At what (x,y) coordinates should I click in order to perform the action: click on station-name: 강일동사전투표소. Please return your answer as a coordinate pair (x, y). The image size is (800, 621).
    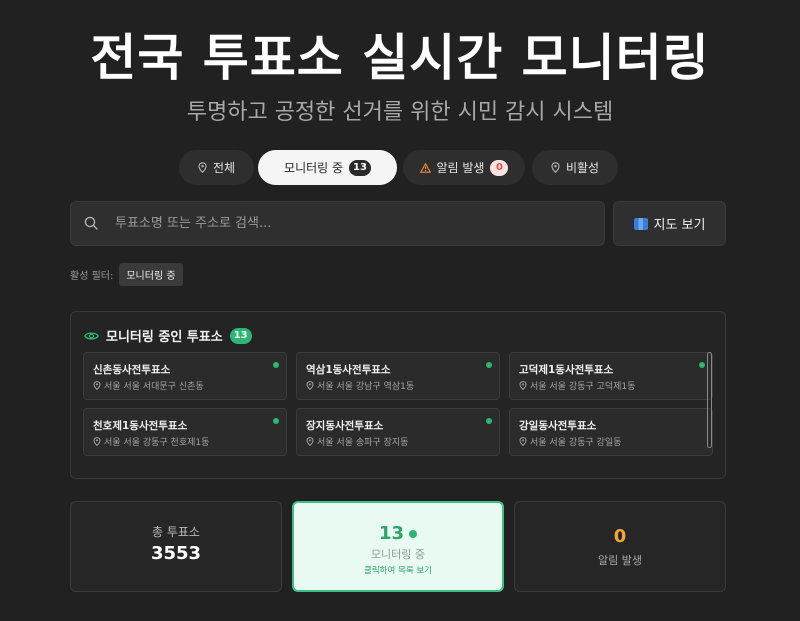
    Looking at the image, I should click on (558, 426).